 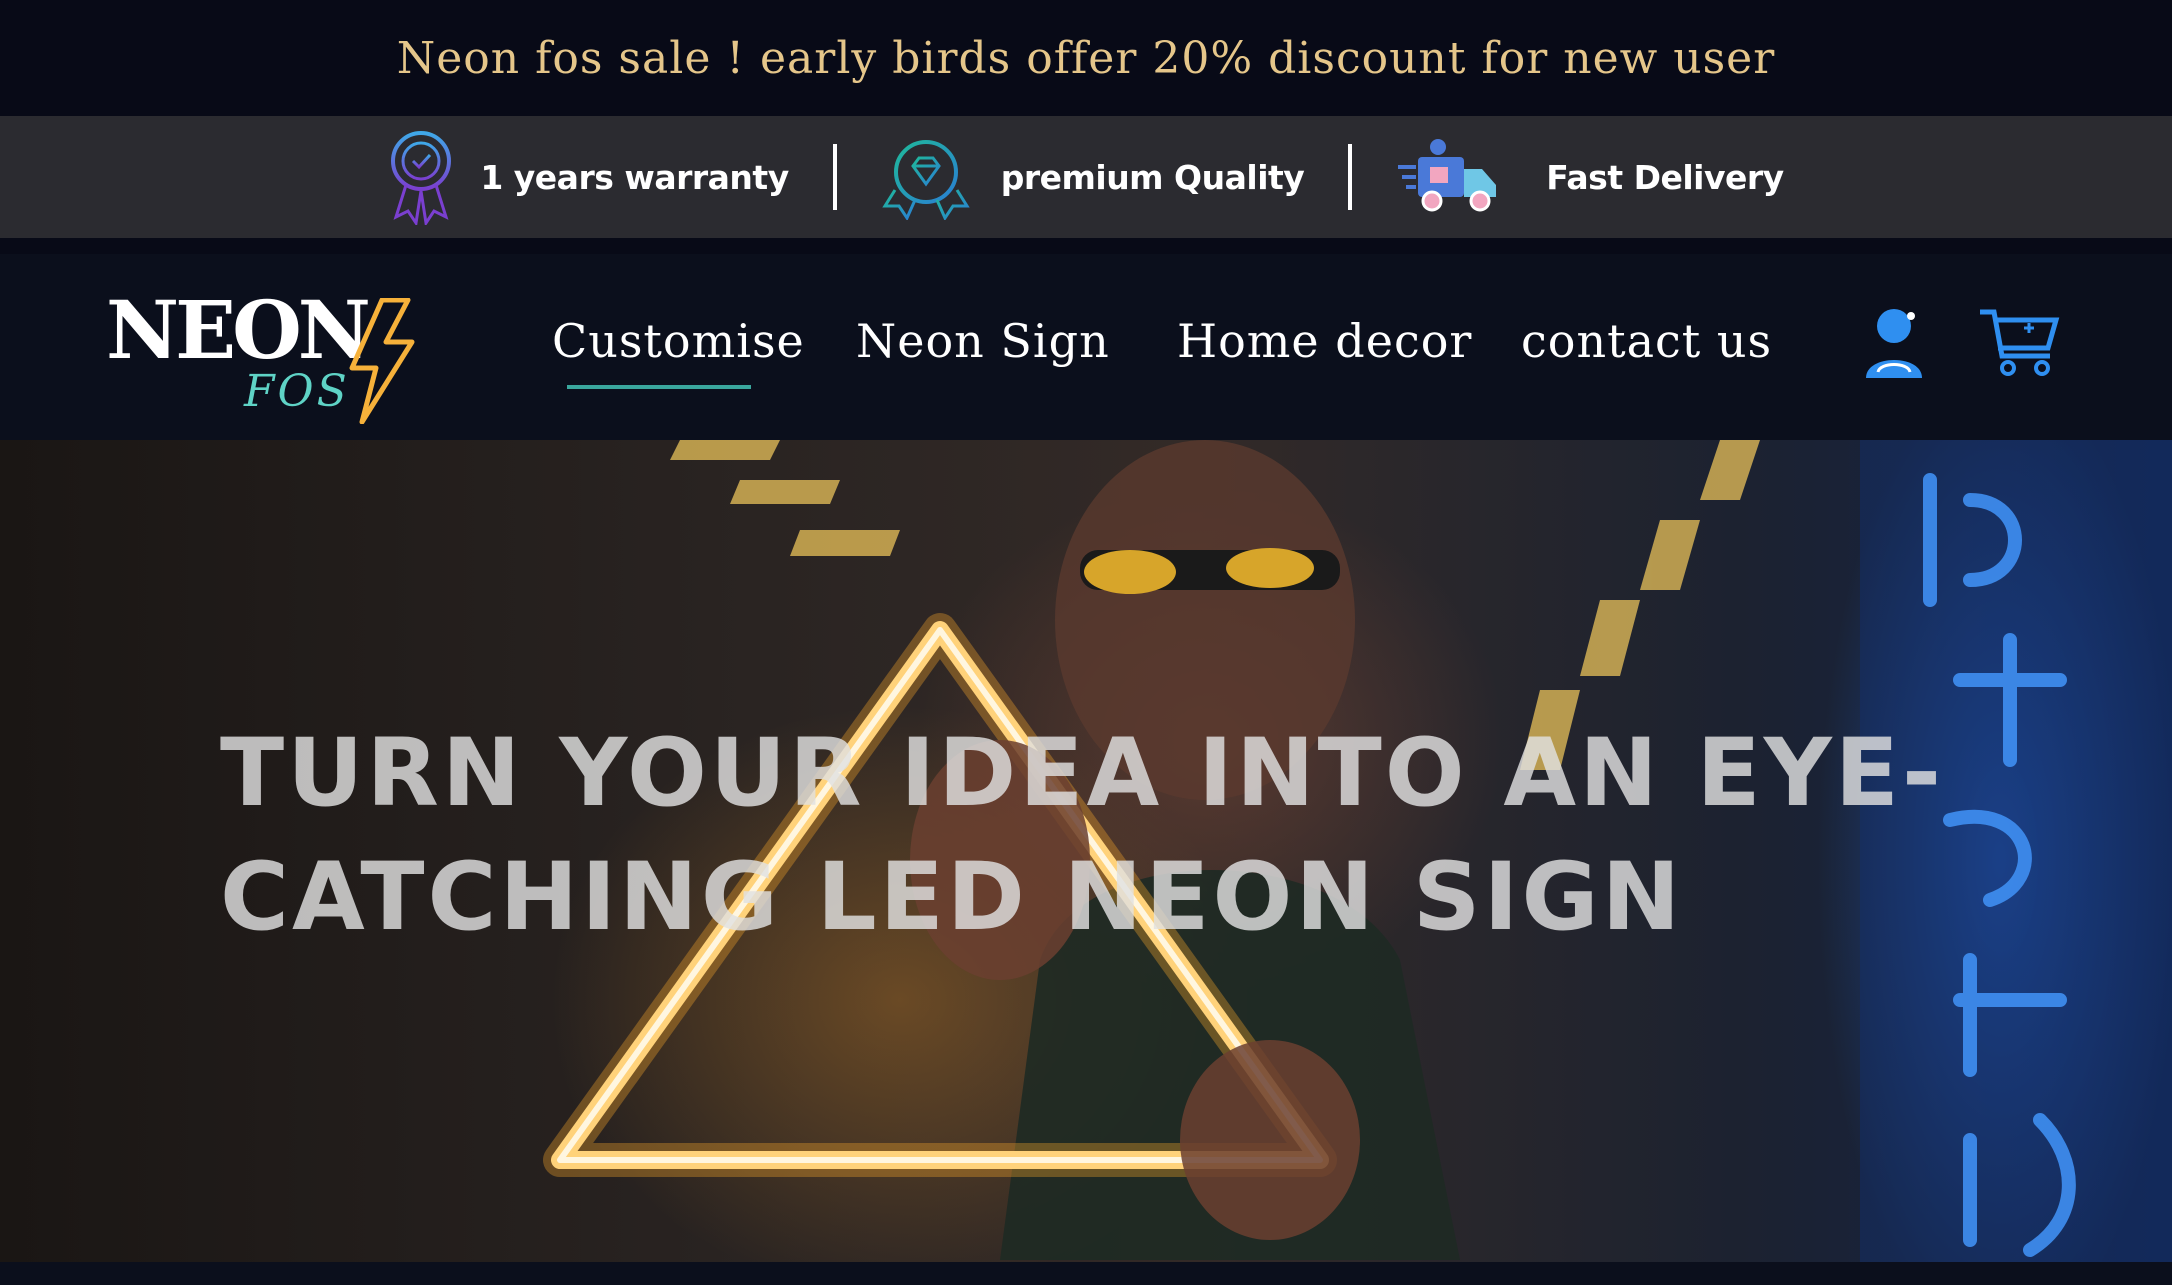 I want to click on logo: NEON FOS, so click(x=266, y=353).